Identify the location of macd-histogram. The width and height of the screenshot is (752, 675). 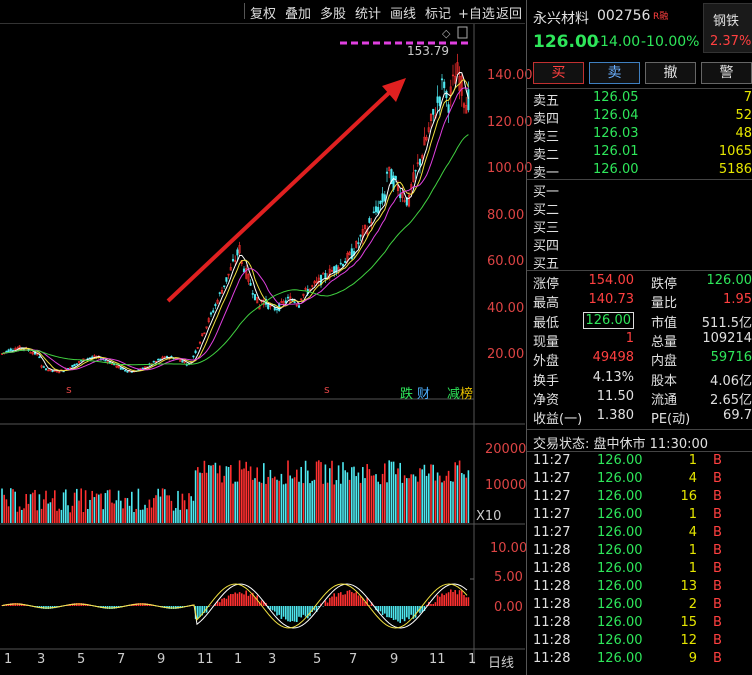
(235, 606).